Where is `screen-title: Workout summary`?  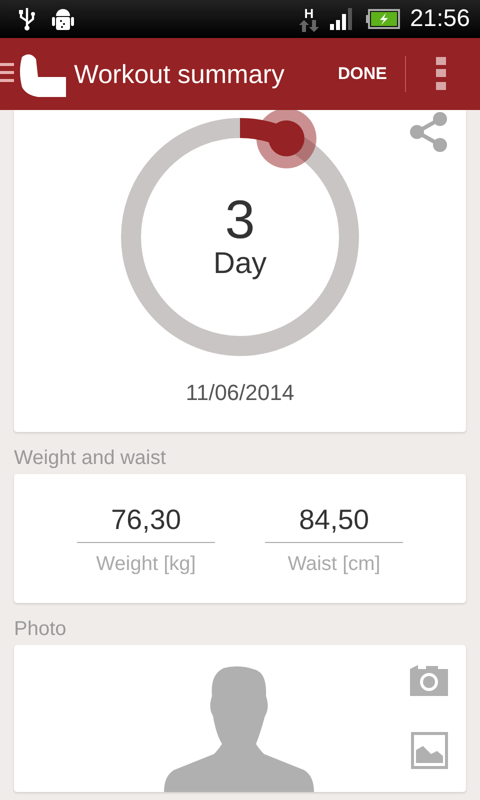 screen-title: Workout summary is located at coordinates (180, 74).